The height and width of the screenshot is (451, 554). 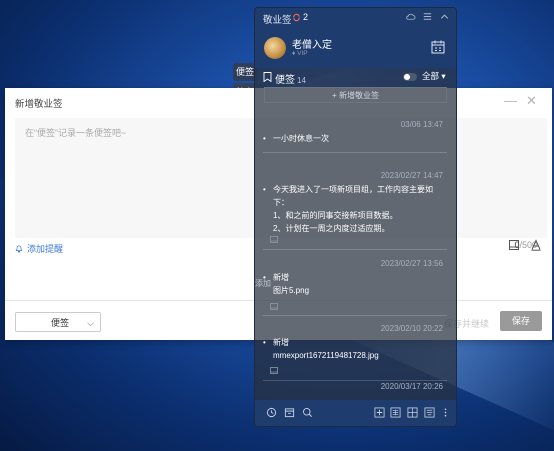 What do you see at coordinates (275, 48) in the screenshot?
I see `avatar` at bounding box center [275, 48].